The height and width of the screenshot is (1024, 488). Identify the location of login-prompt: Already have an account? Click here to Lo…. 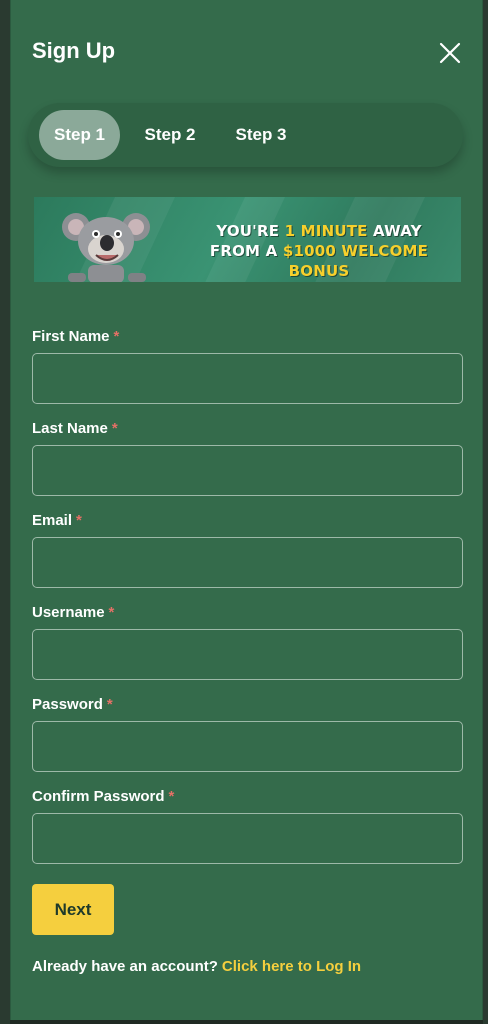
(196, 966).